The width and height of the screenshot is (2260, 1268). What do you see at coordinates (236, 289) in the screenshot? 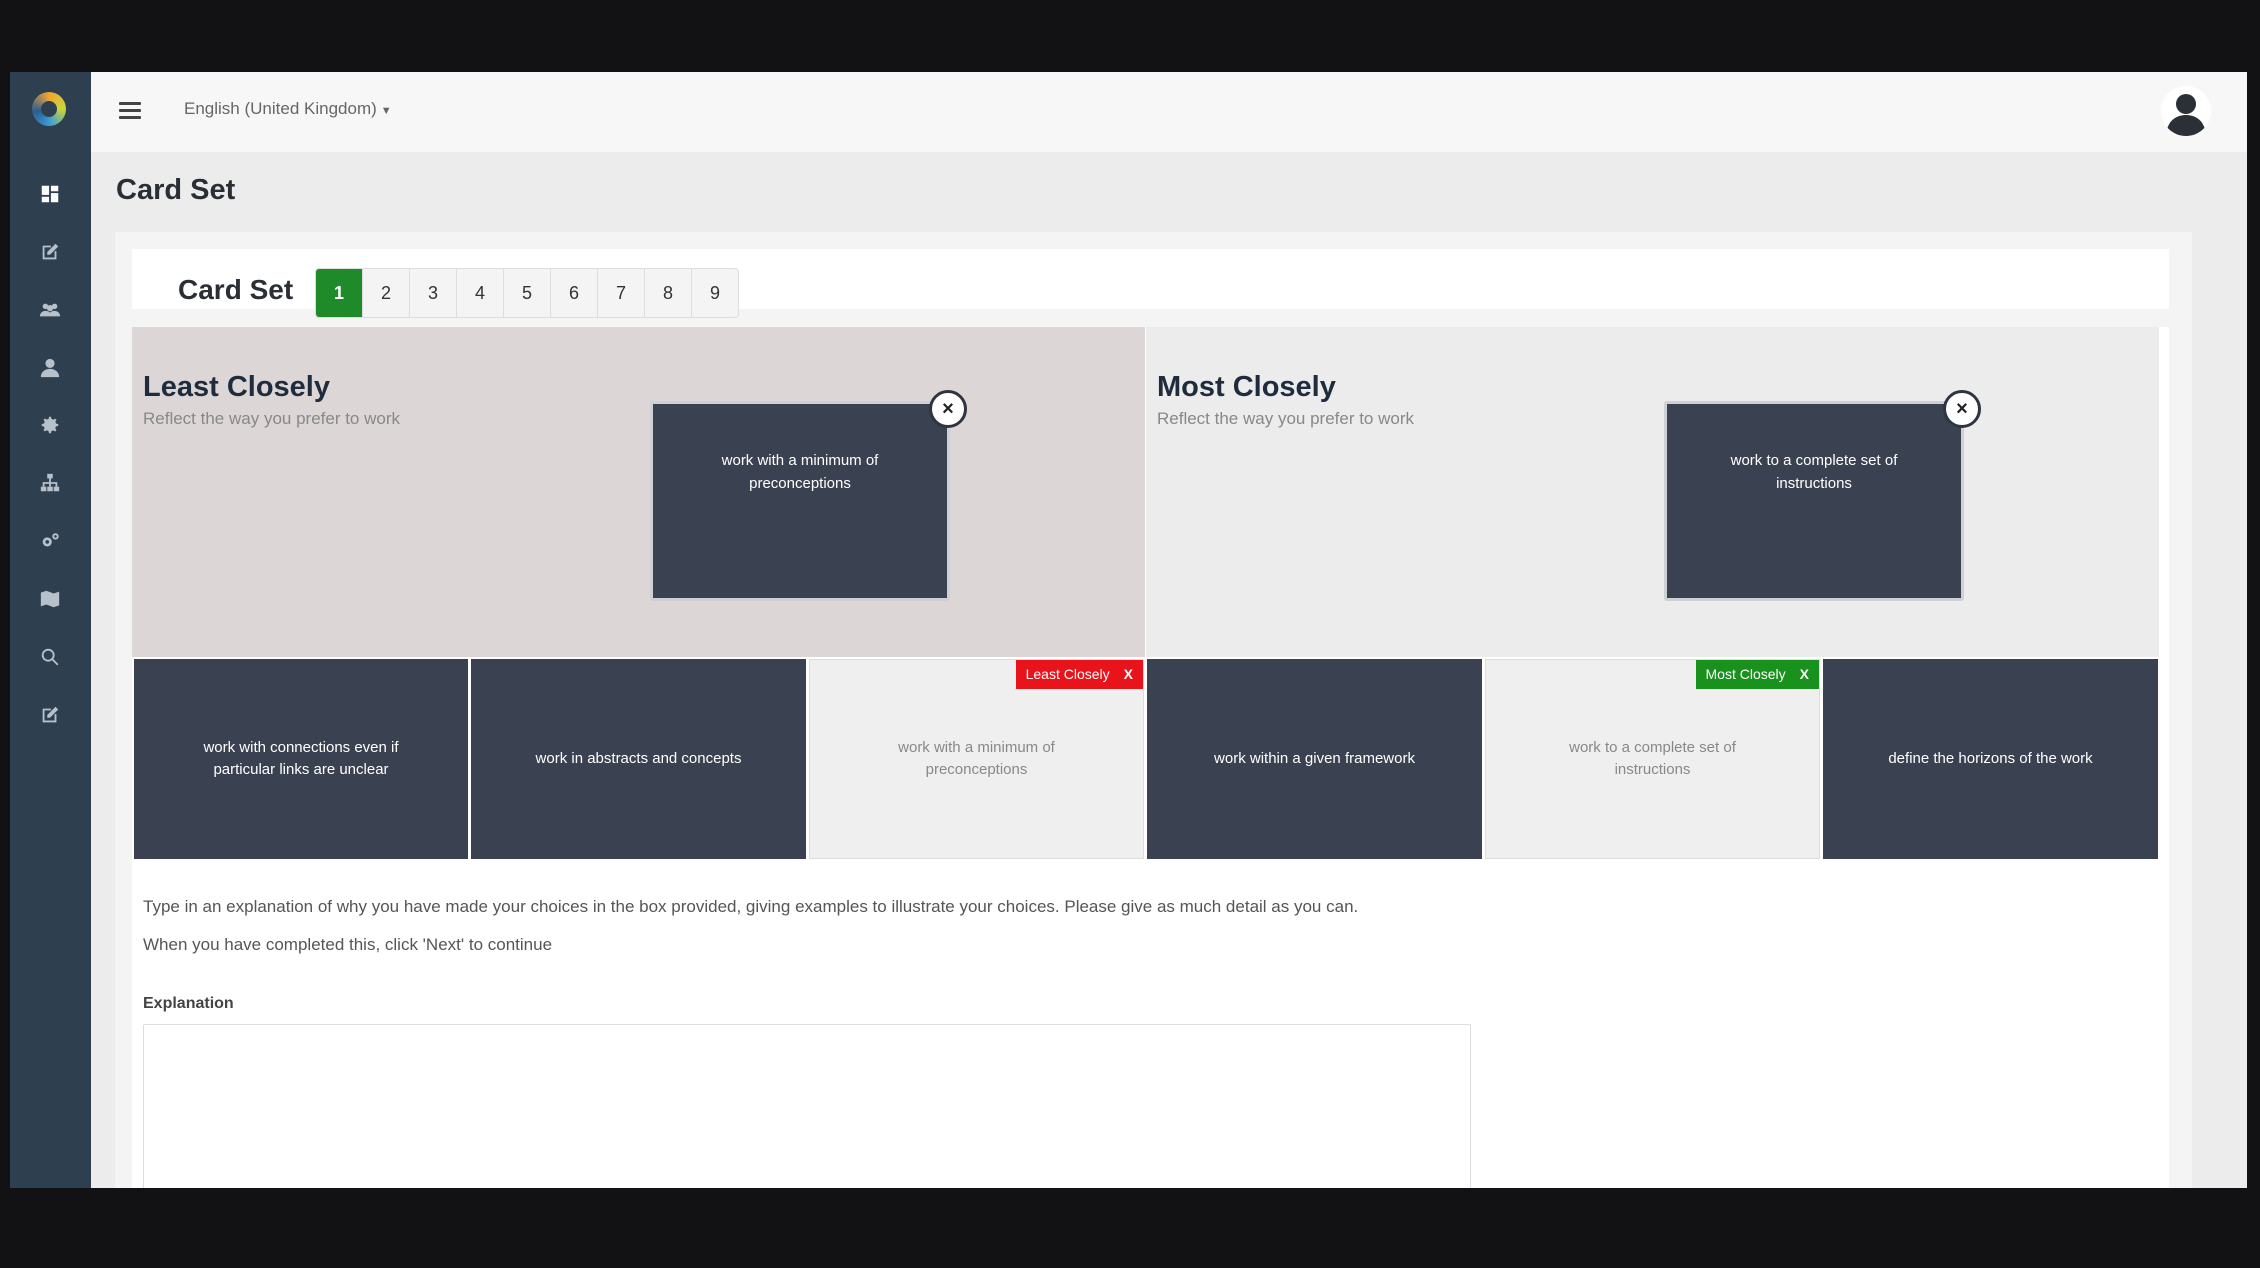
I see `card-set-label: Card Set` at bounding box center [236, 289].